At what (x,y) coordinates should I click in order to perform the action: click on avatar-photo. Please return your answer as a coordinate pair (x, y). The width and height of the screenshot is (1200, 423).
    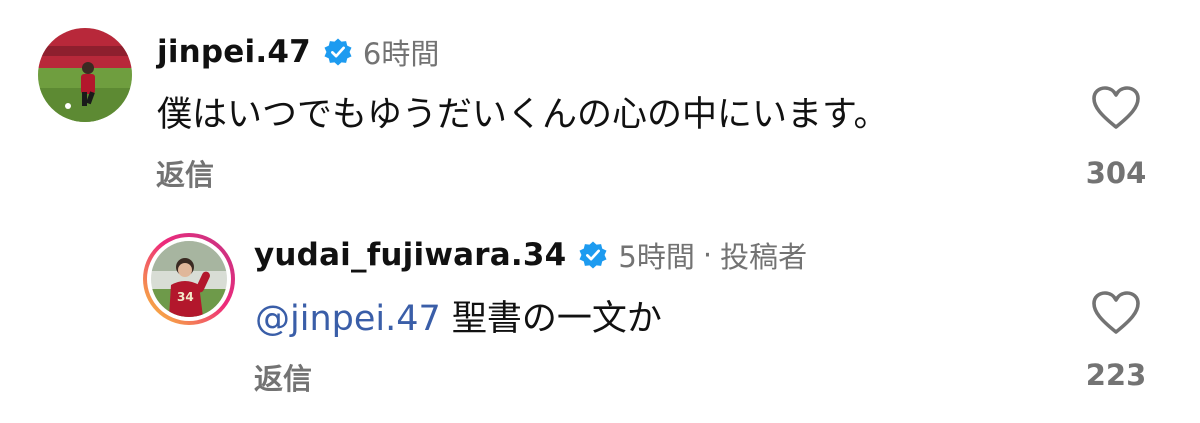
    Looking at the image, I should click on (85, 75).